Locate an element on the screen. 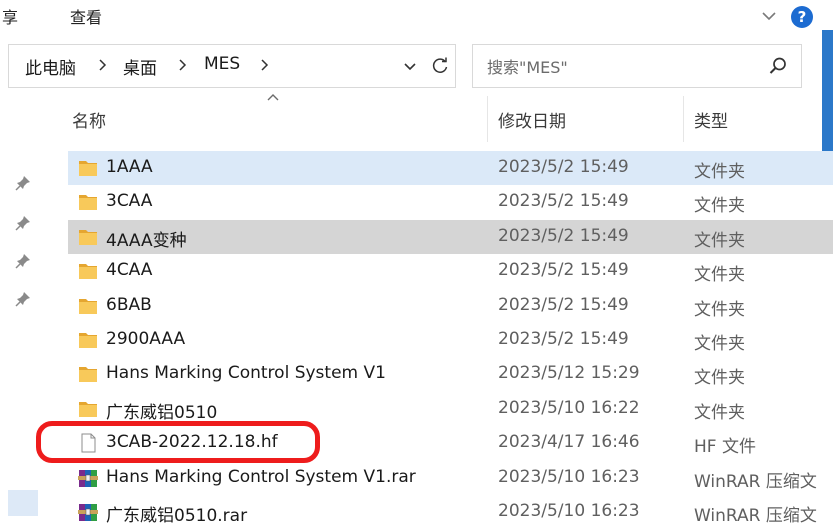 This screenshot has height=529, width=833. file-modified-date: 2023/5/10 16:22 is located at coordinates (569, 407).